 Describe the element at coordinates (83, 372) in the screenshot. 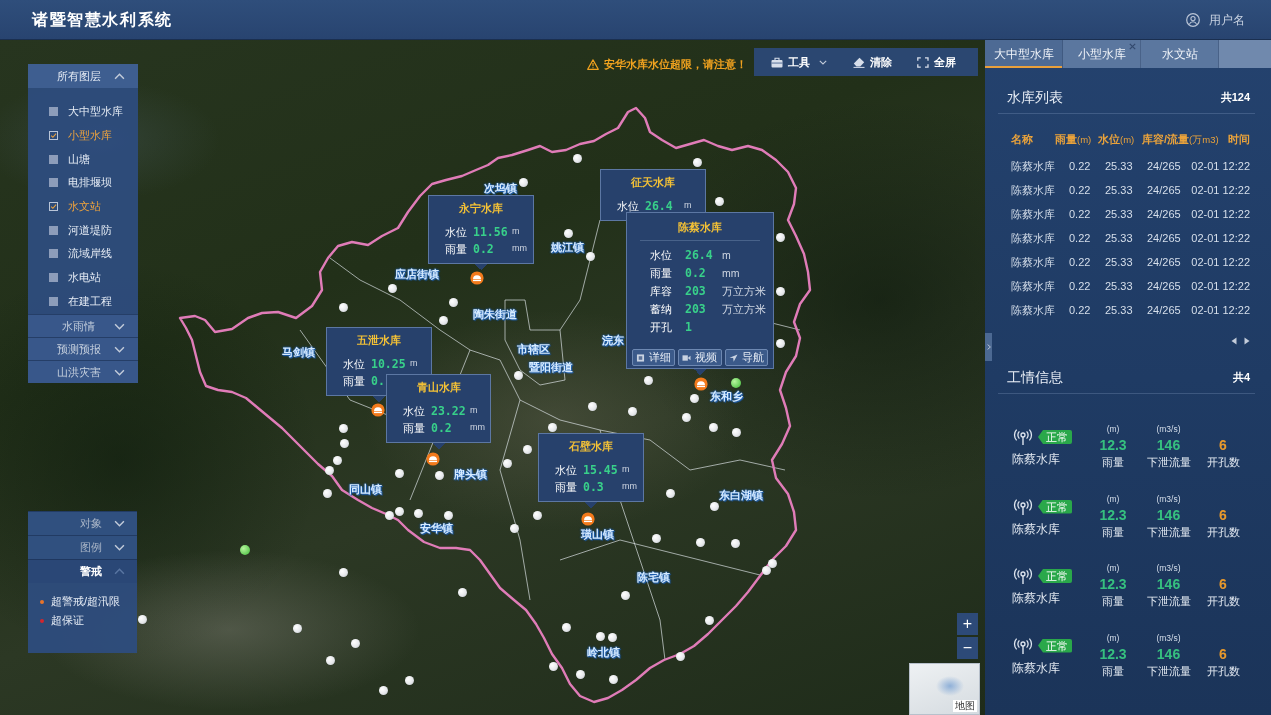

I see `layer-group-header: 山洪灾害` at that location.